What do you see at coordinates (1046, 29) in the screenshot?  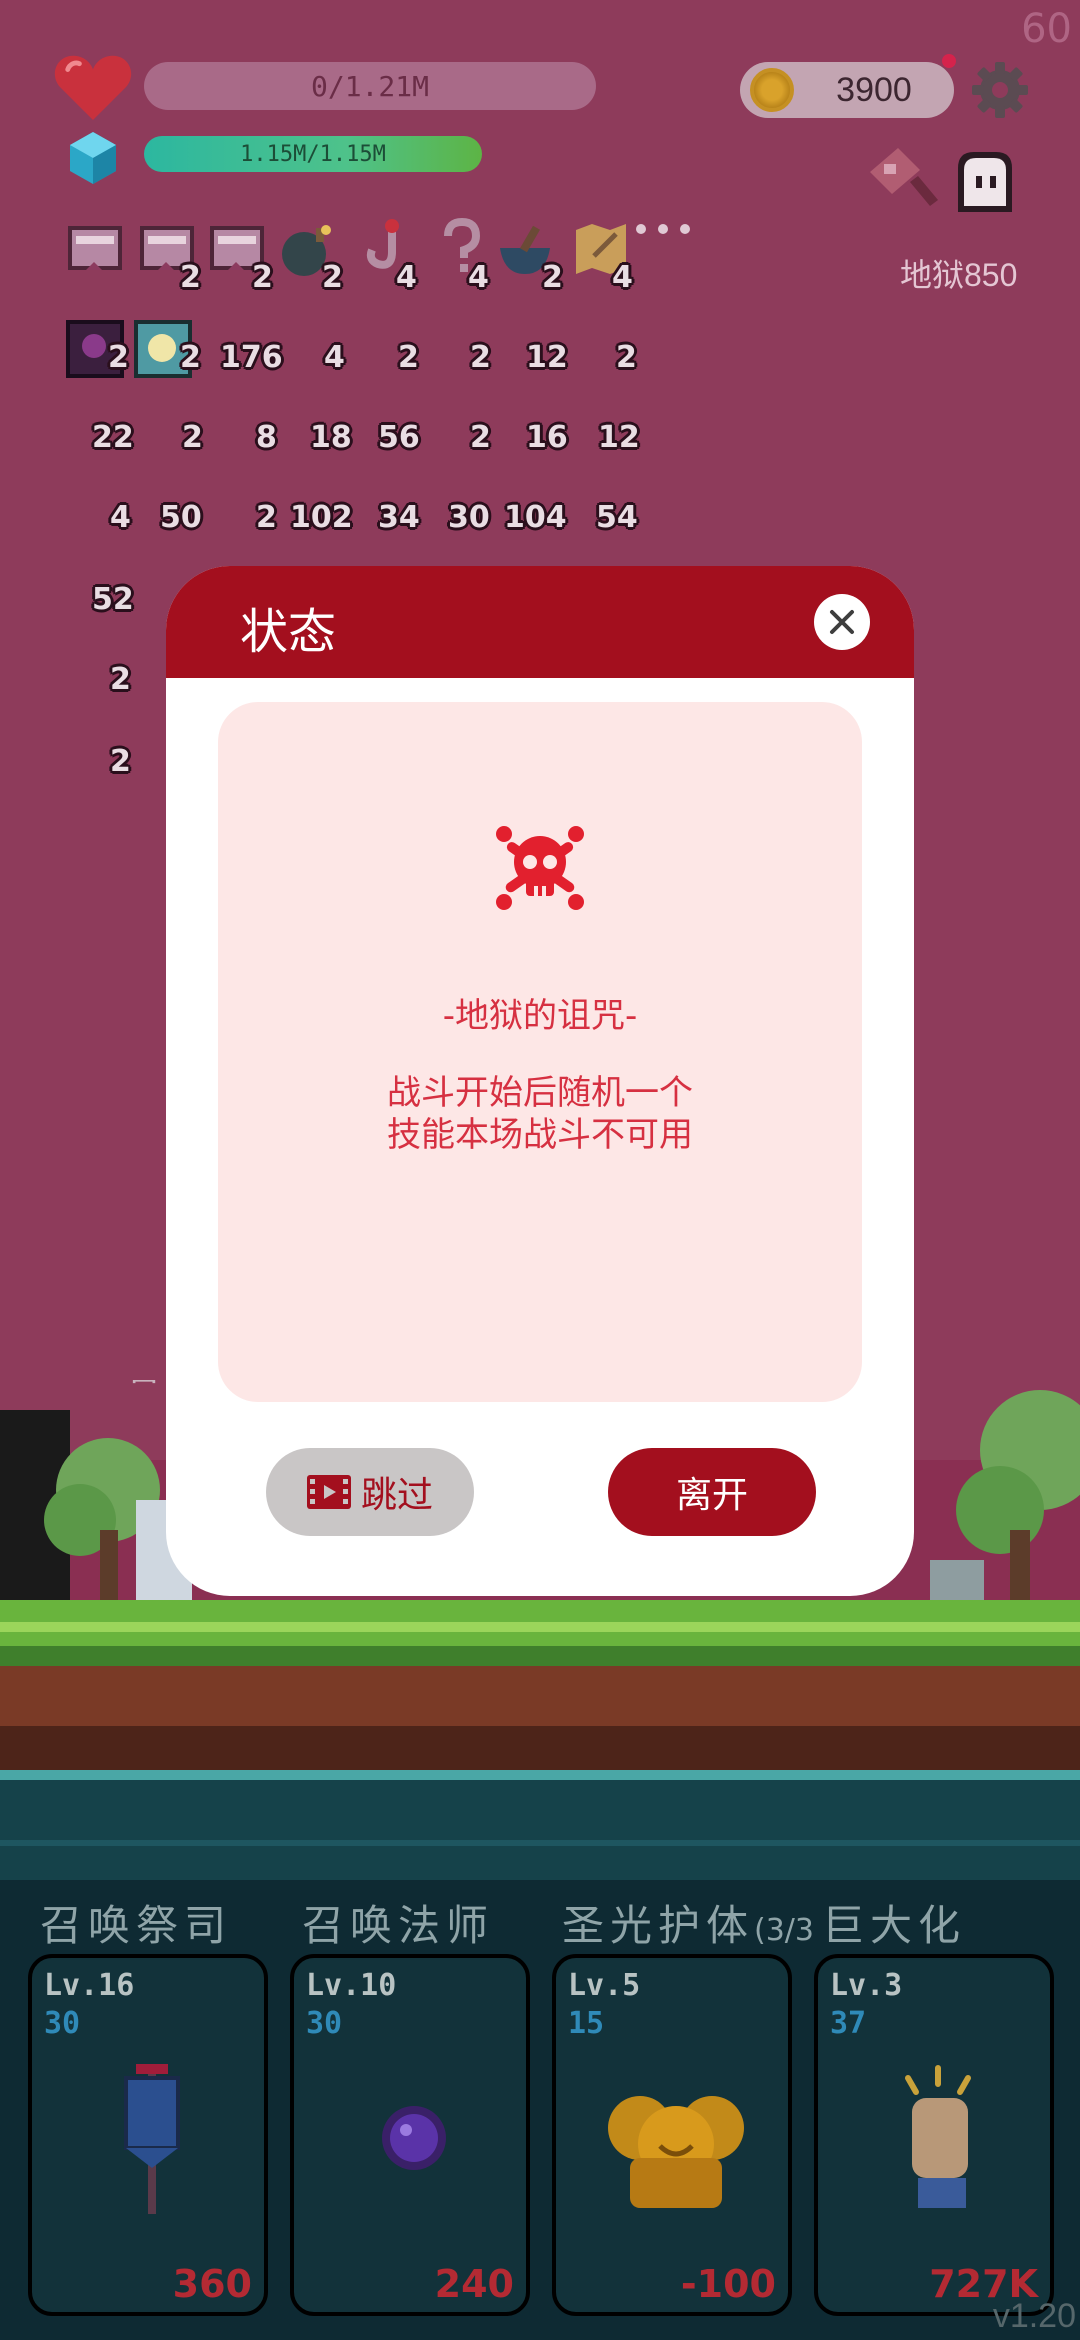 I see `fps-counter: 60` at bounding box center [1046, 29].